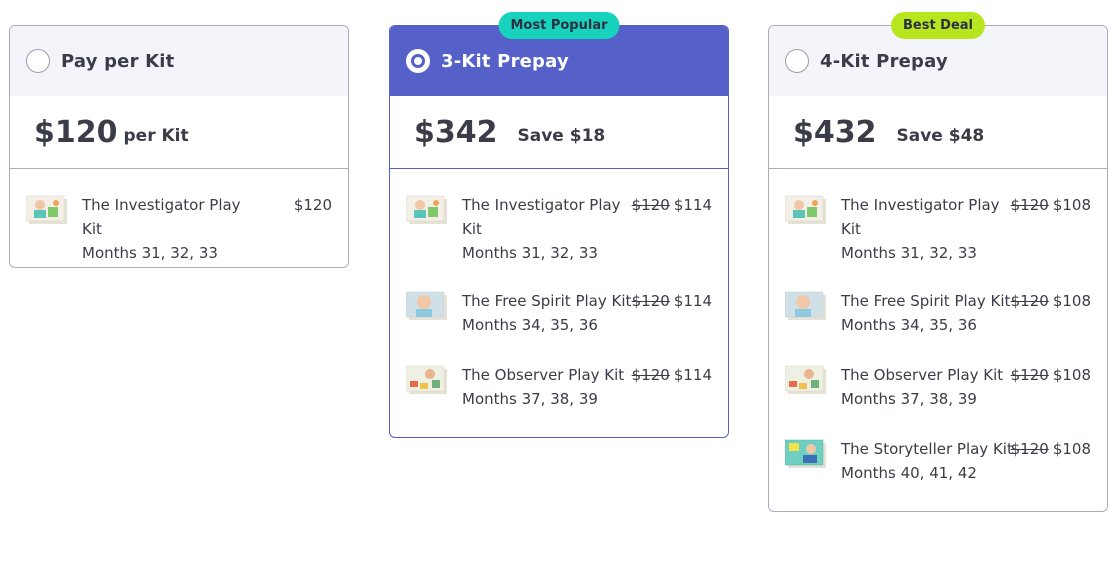 This screenshot has height=561, width=1118. What do you see at coordinates (179, 61) in the screenshot?
I see `plan-header: Pay per Kit` at bounding box center [179, 61].